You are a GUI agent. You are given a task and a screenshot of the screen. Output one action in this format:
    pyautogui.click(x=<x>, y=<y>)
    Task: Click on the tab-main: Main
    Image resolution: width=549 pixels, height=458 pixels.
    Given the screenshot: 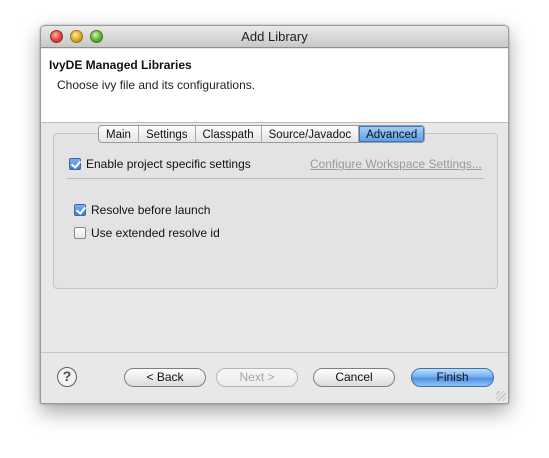 What is the action you would take?
    pyautogui.click(x=119, y=134)
    